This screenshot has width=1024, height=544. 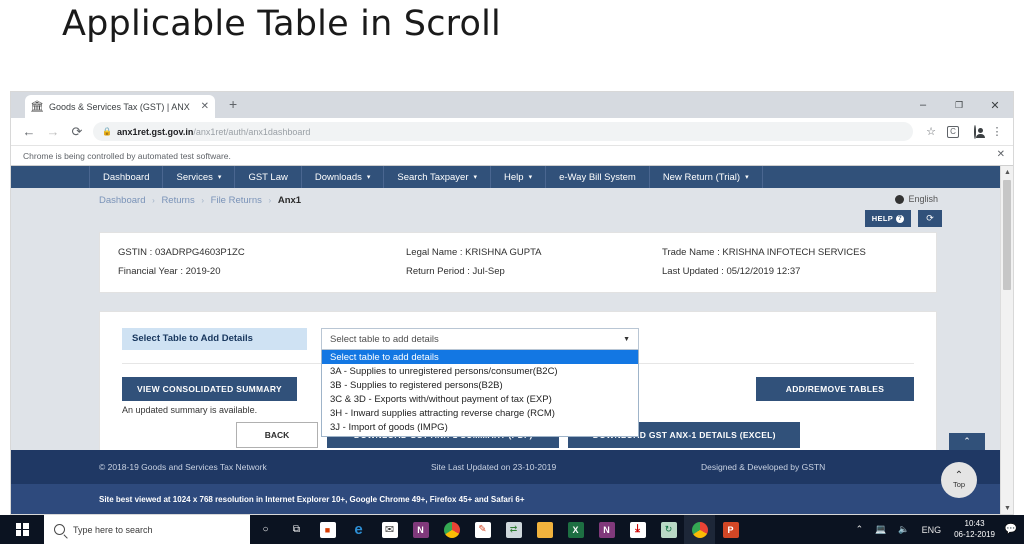 I want to click on mail-icon: ✉, so click(x=389, y=529).